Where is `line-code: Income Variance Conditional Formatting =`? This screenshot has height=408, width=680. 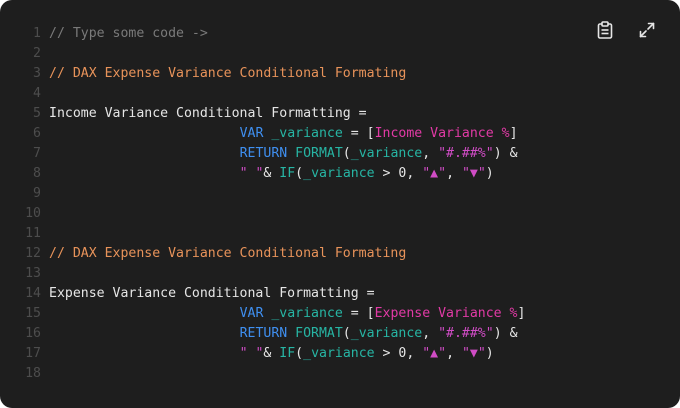 line-code: Income Variance Conditional Formatting = is located at coordinates (208, 114).